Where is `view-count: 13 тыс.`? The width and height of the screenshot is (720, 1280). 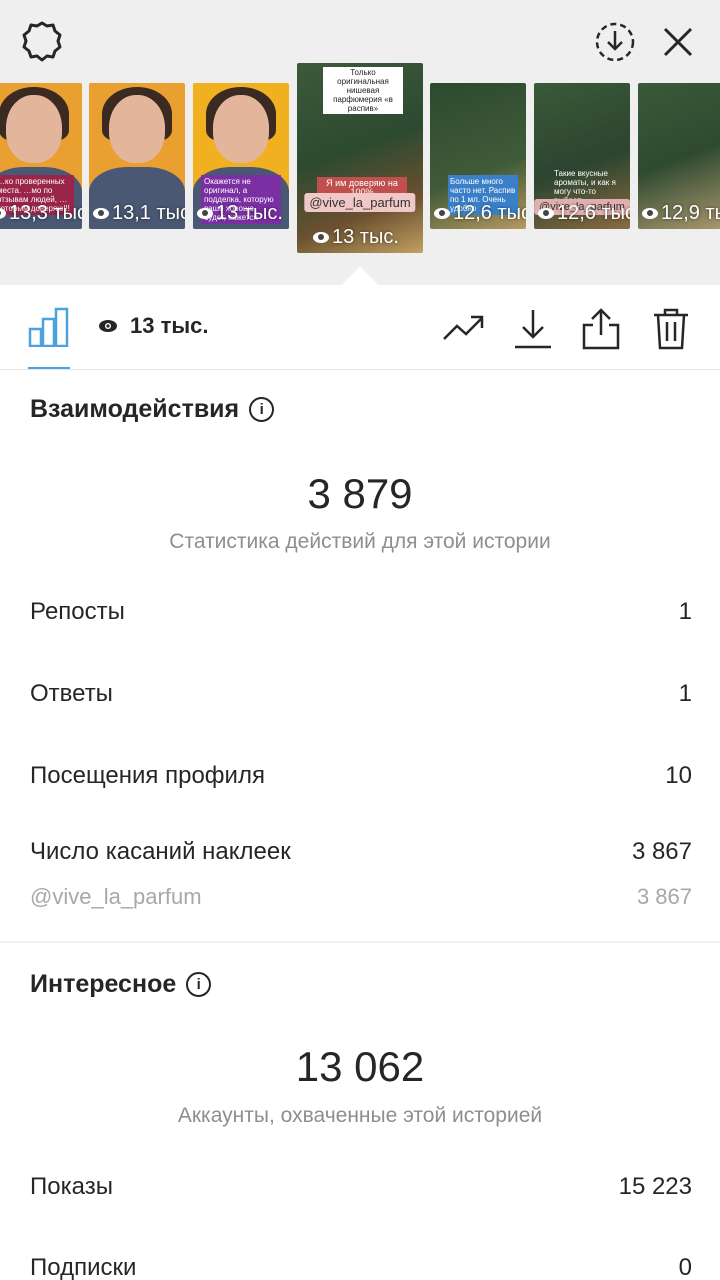 view-count: 13 тыс. is located at coordinates (153, 326).